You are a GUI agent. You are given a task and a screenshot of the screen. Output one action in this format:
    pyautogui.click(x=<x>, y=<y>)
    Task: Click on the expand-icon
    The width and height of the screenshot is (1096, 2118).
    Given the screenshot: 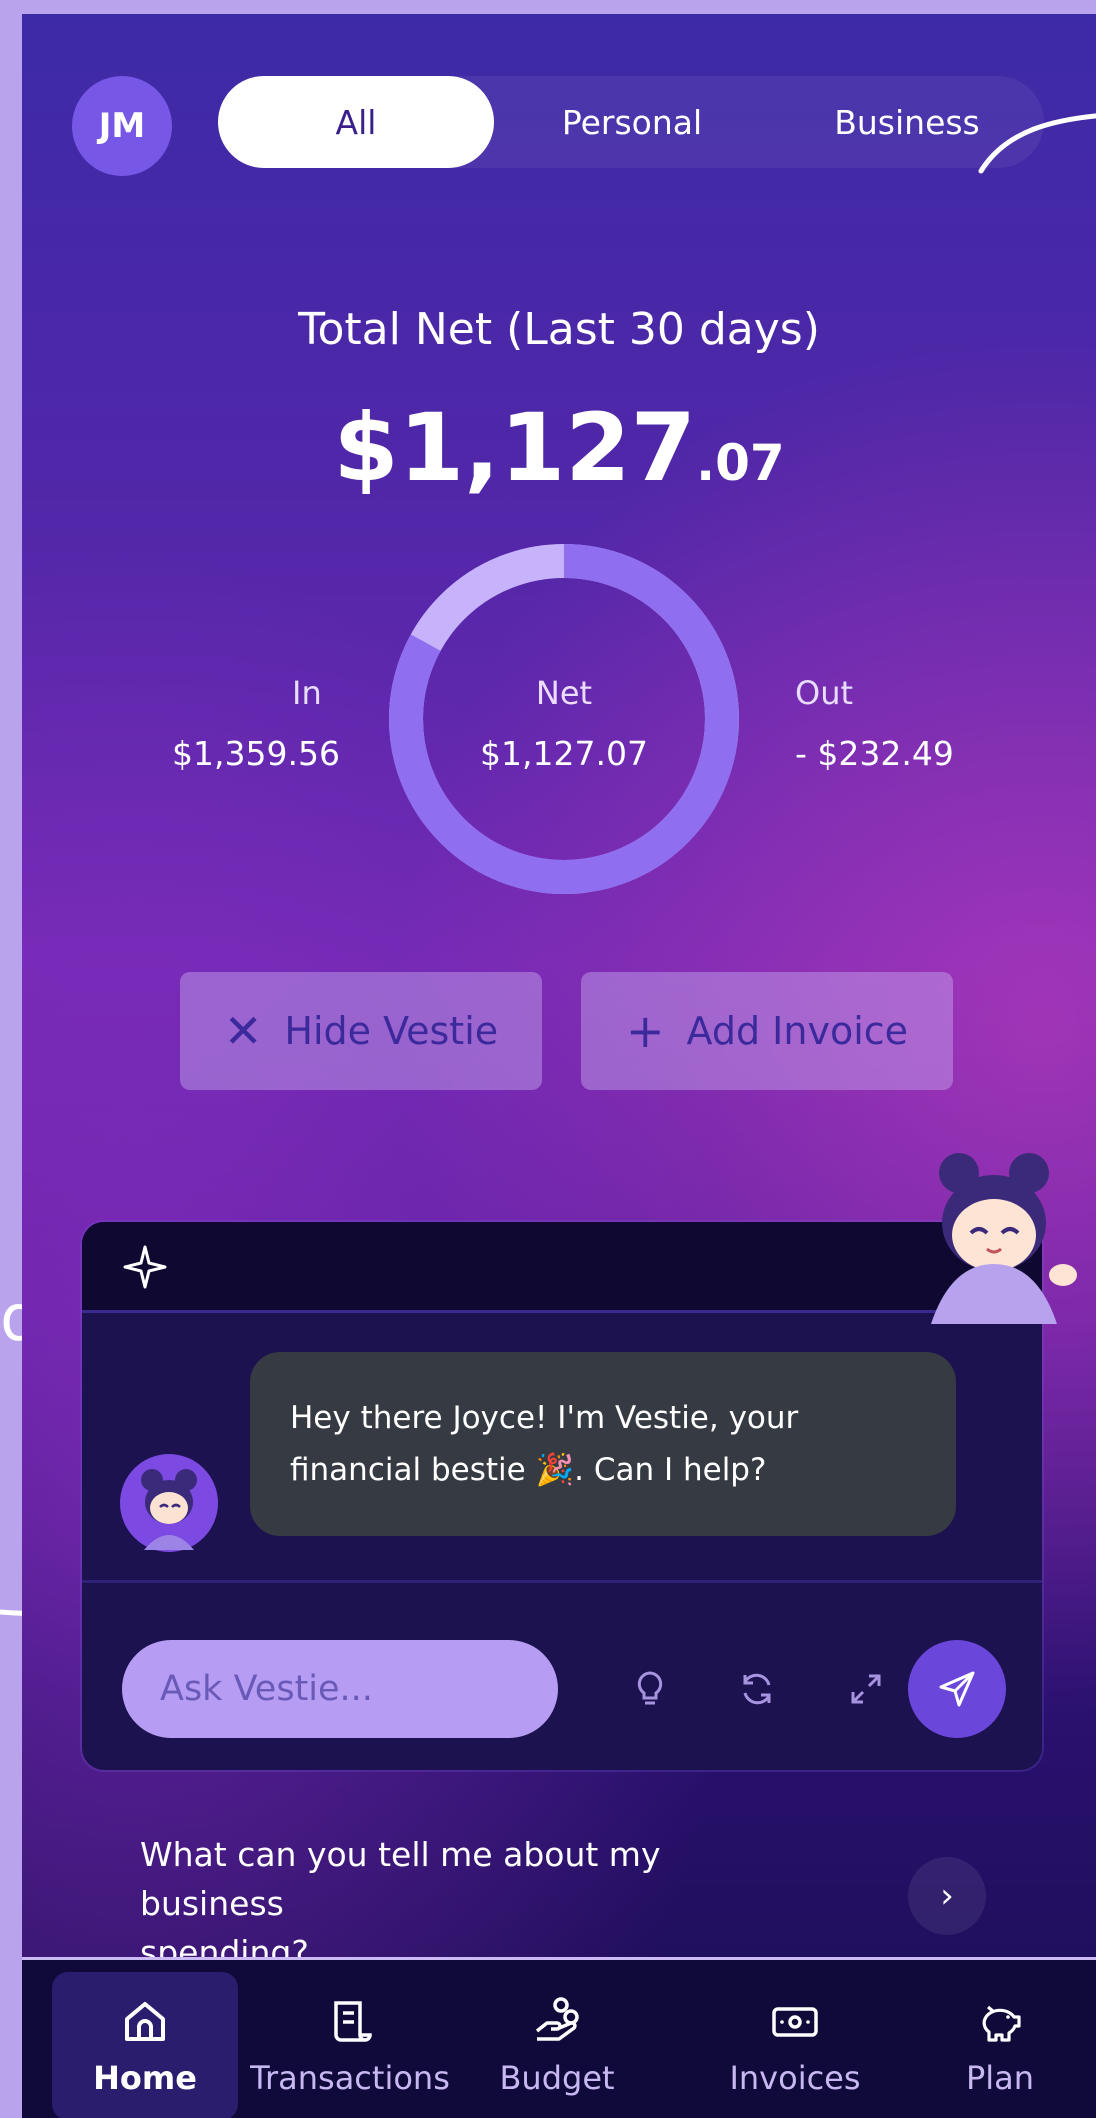 What is the action you would take?
    pyautogui.click(x=866, y=1689)
    